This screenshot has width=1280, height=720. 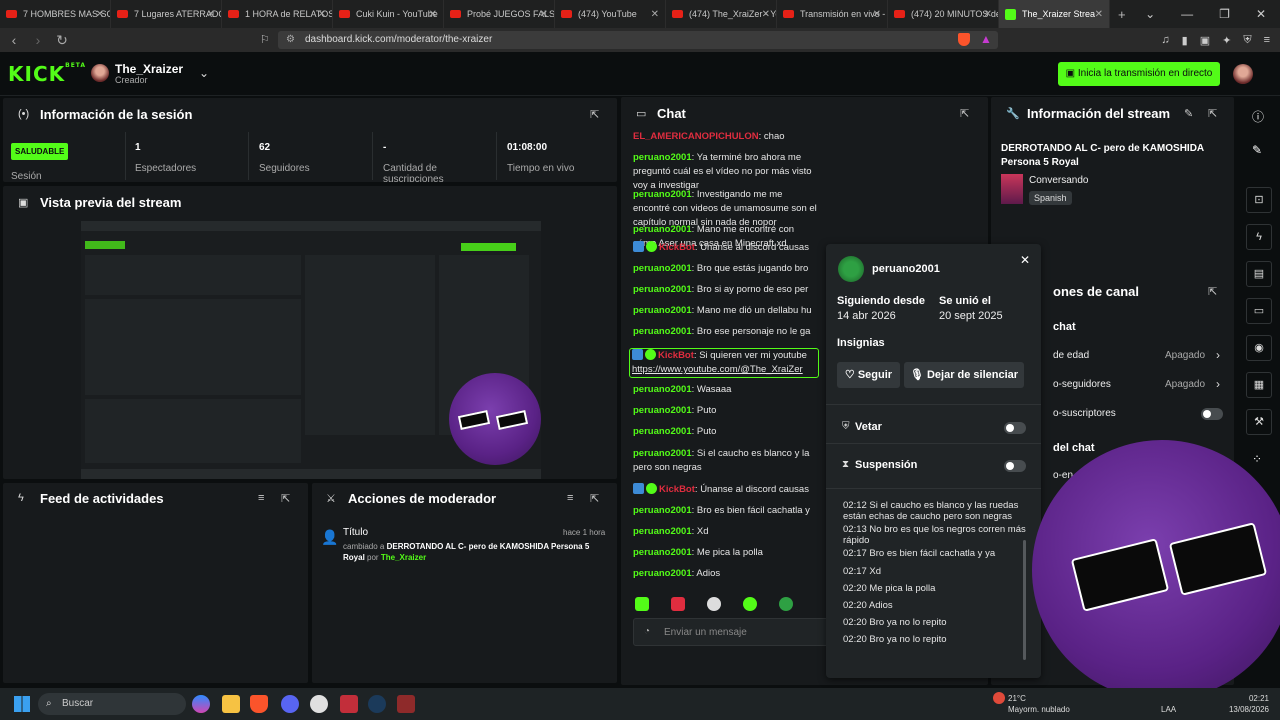 What do you see at coordinates (388, 14) in the screenshot?
I see `browser-tab: Cuki Kuin - YouTube ✕` at bounding box center [388, 14].